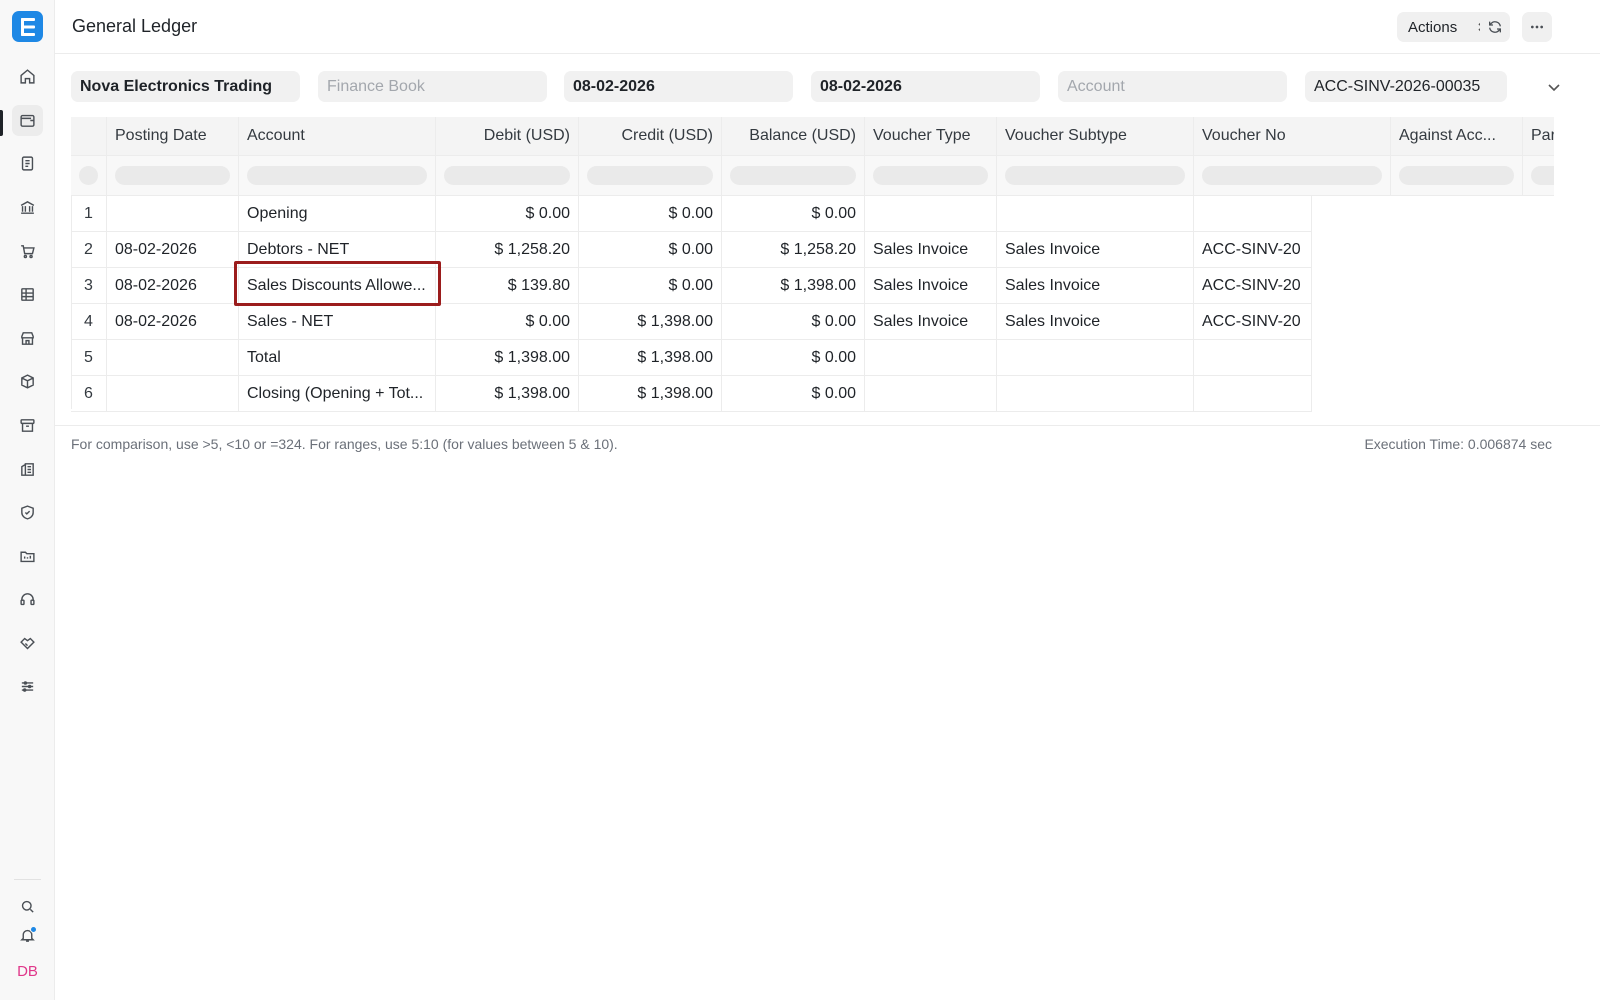 The width and height of the screenshot is (1600, 1000). Describe the element at coordinates (27, 643) in the screenshot. I see `sidebar-item-crm` at that location.